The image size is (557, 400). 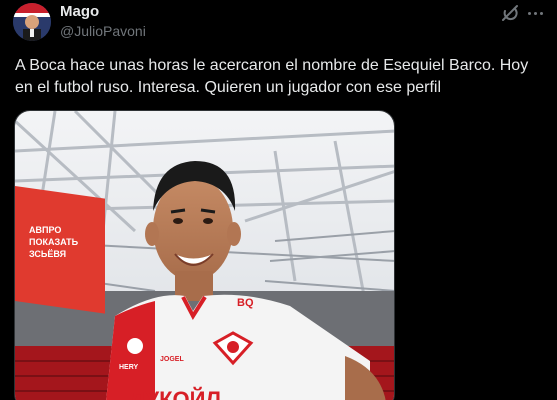 I want to click on author-display-name: Mago, so click(x=79, y=12).